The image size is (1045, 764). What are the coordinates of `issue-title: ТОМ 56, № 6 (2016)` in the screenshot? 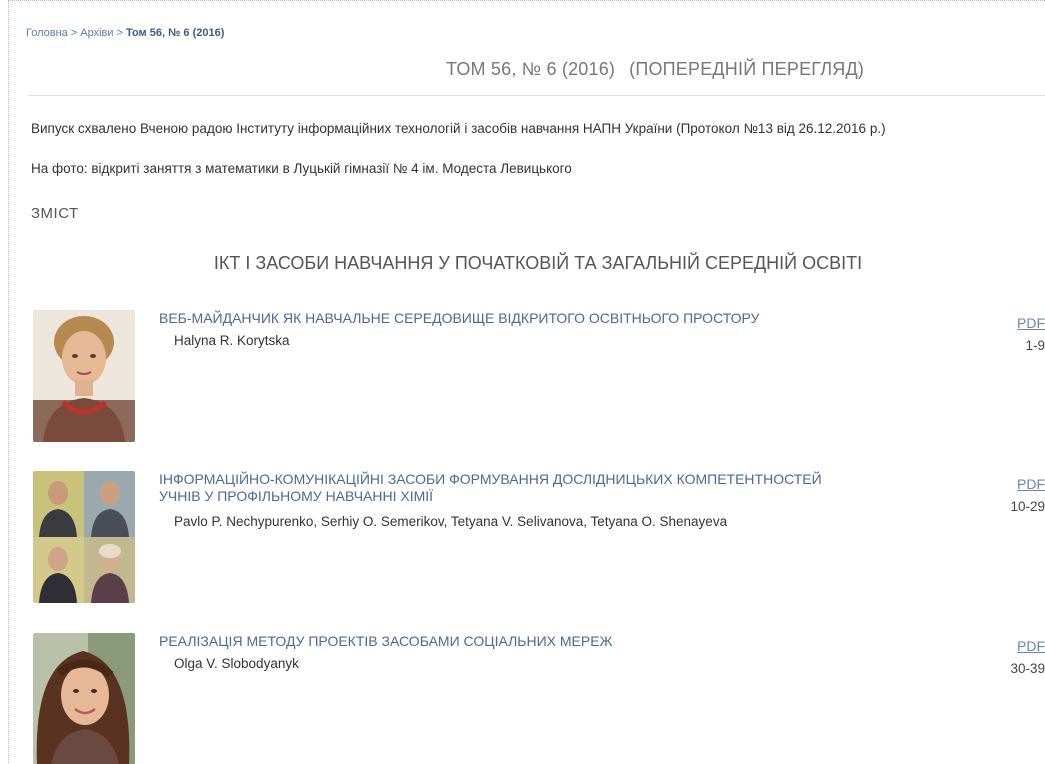 It's located at (530, 69).